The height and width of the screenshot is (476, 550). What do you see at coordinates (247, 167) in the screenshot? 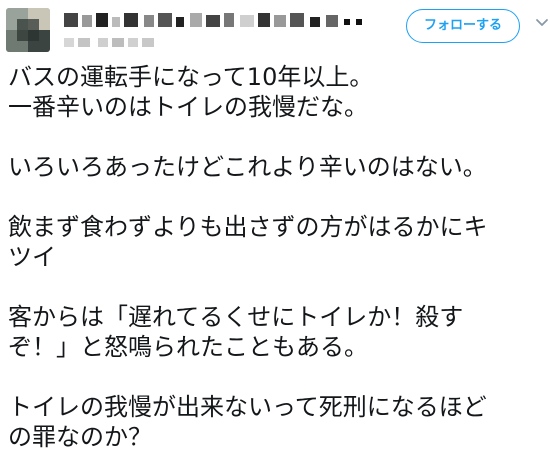
I see `tweet-line: いろいろあったけどこれより辛いのはない。` at bounding box center [247, 167].